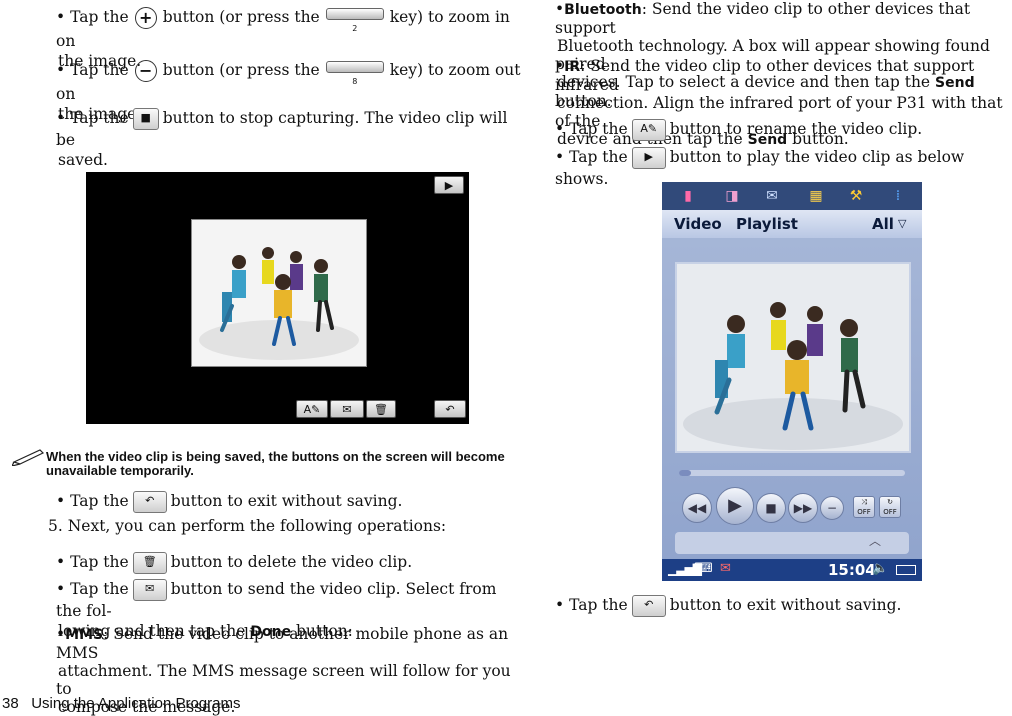 The image size is (1012, 716). What do you see at coordinates (703, 568) in the screenshot?
I see `keyboard-icon: ⌨` at bounding box center [703, 568].